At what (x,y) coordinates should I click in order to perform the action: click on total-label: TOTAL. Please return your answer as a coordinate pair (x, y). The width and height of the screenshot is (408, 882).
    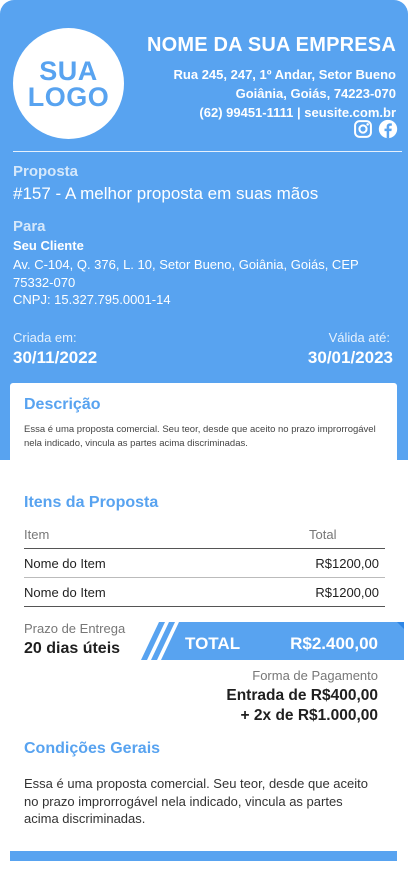
    Looking at the image, I should click on (213, 643).